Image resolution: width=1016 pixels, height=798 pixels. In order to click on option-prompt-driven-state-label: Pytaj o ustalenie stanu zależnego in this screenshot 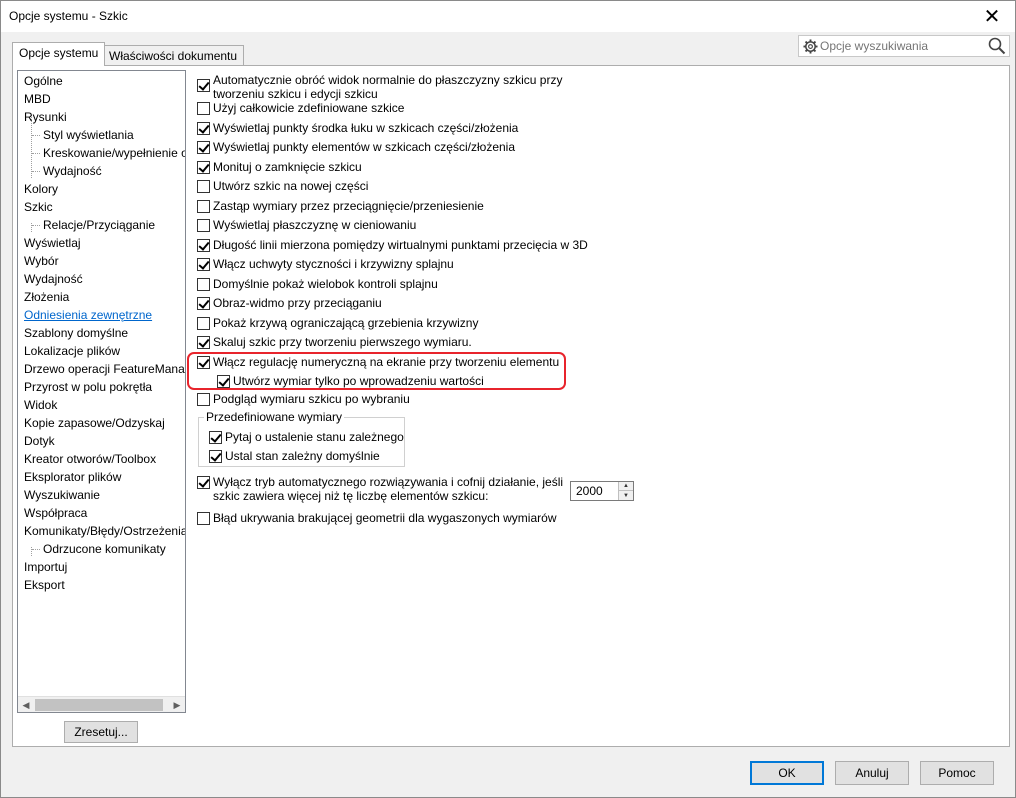, I will do `click(314, 437)`.